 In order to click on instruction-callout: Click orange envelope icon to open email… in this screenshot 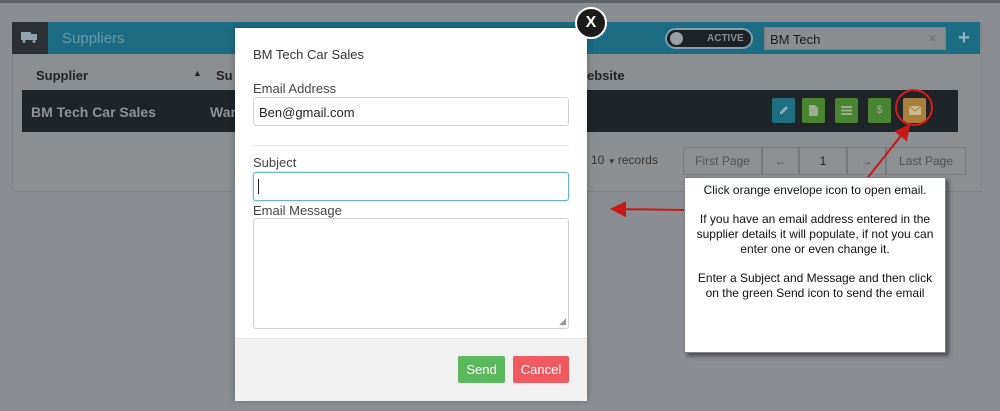, I will do `click(815, 265)`.